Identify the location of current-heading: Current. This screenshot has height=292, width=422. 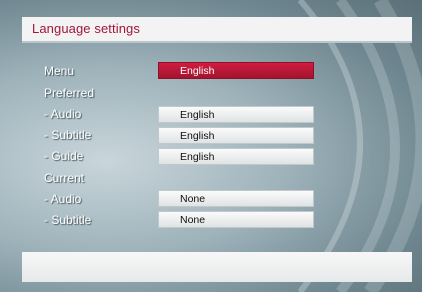
(64, 178).